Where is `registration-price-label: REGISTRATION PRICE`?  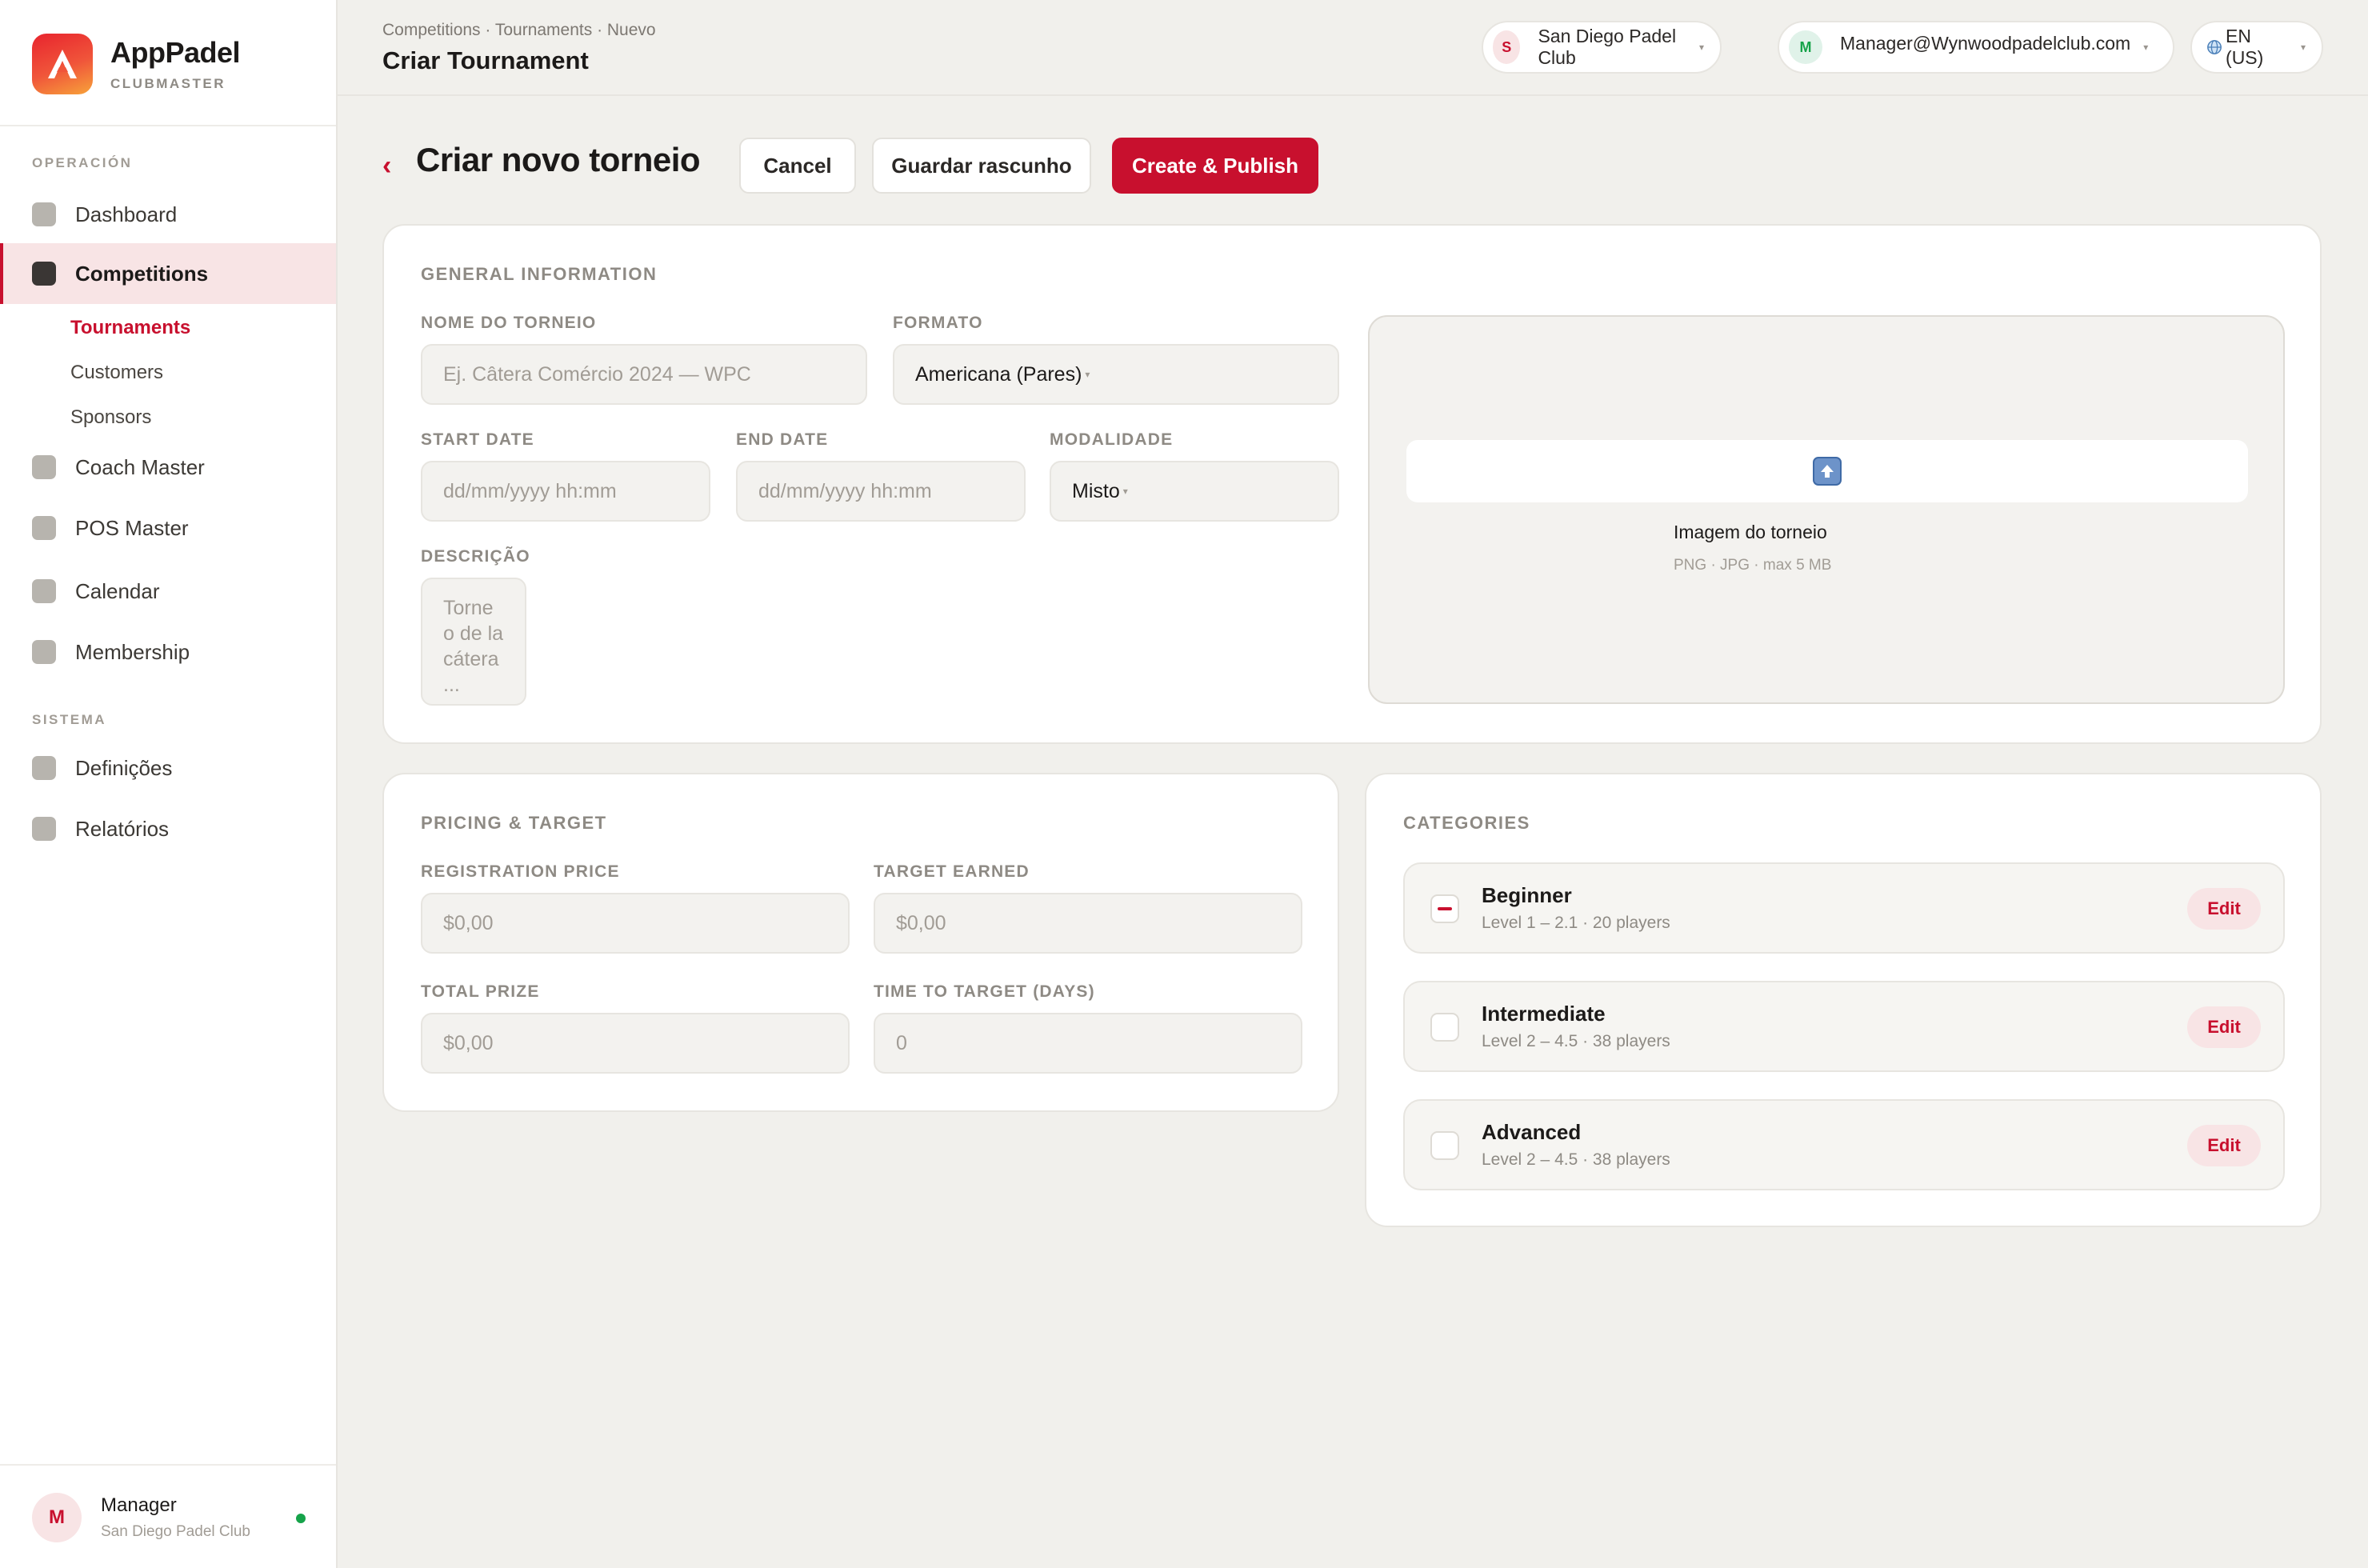
registration-price-label: REGISTRATION PRICE is located at coordinates (520, 871).